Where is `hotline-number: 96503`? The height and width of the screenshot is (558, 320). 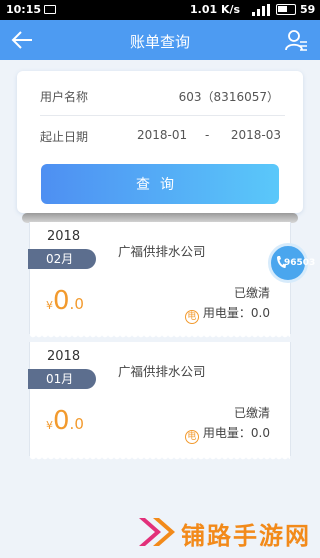 hotline-number: 96503 is located at coordinates (300, 263).